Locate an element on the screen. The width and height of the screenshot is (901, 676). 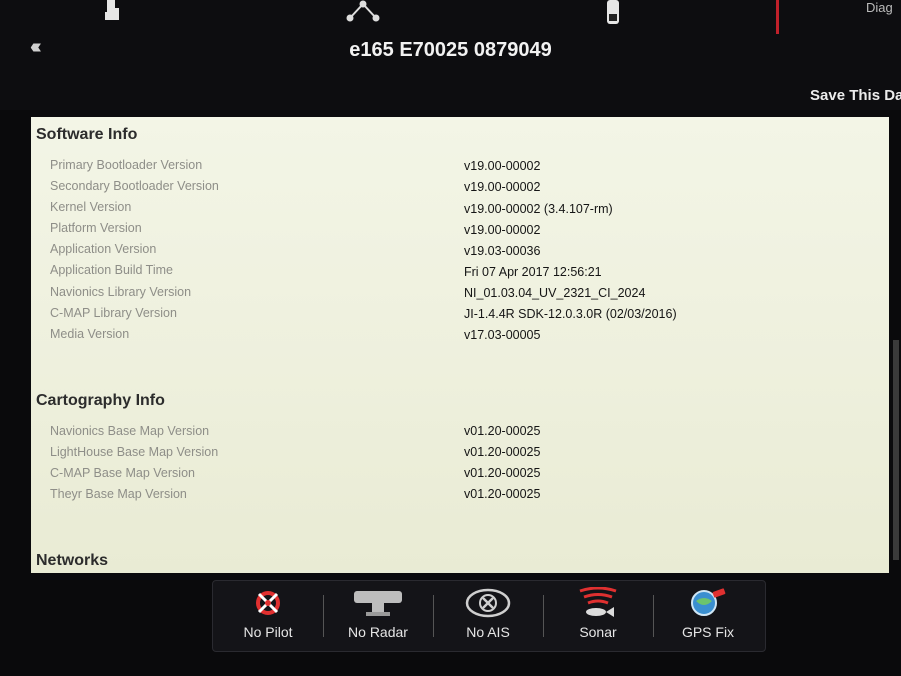
status-pilot: No Pilot is located at coordinates (268, 616).